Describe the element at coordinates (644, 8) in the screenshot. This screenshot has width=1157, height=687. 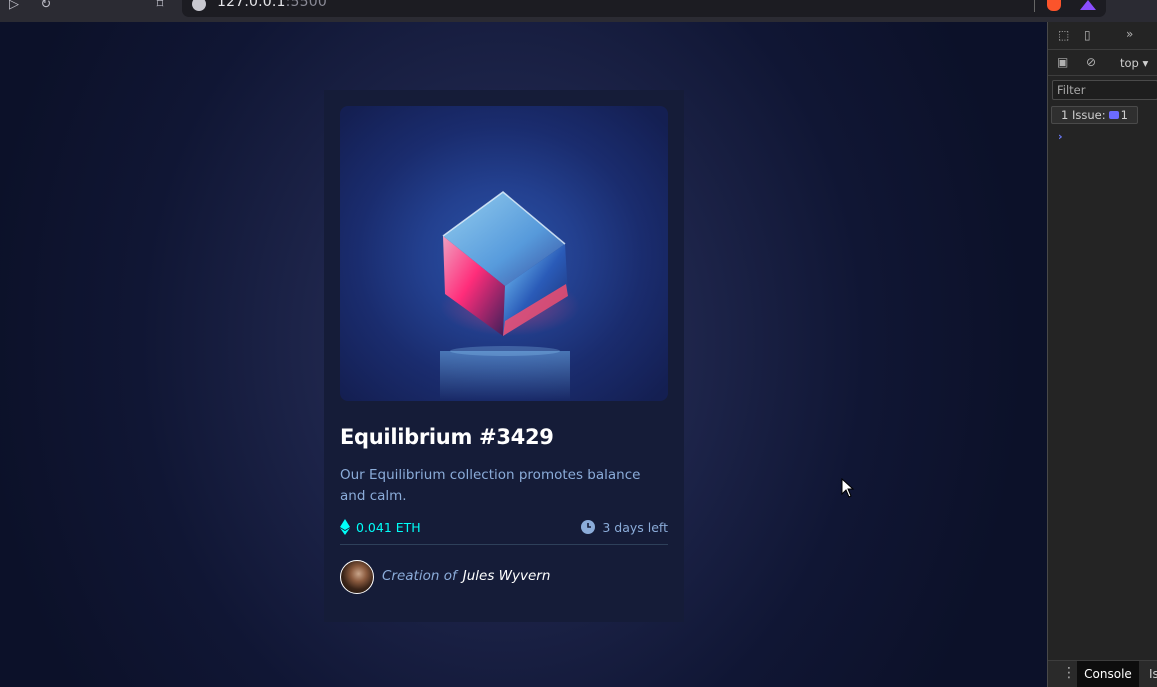
I see `address-bar: 127.0.0.1:5500` at that location.